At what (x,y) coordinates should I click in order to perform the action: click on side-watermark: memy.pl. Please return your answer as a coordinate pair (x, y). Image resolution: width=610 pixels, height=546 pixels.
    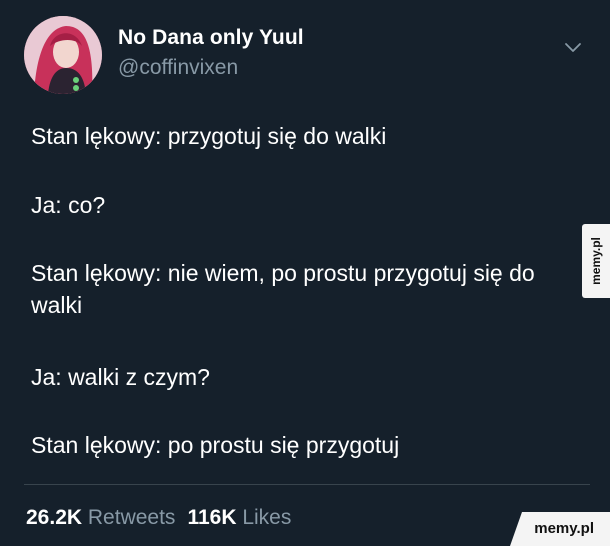
    Looking at the image, I should click on (596, 261).